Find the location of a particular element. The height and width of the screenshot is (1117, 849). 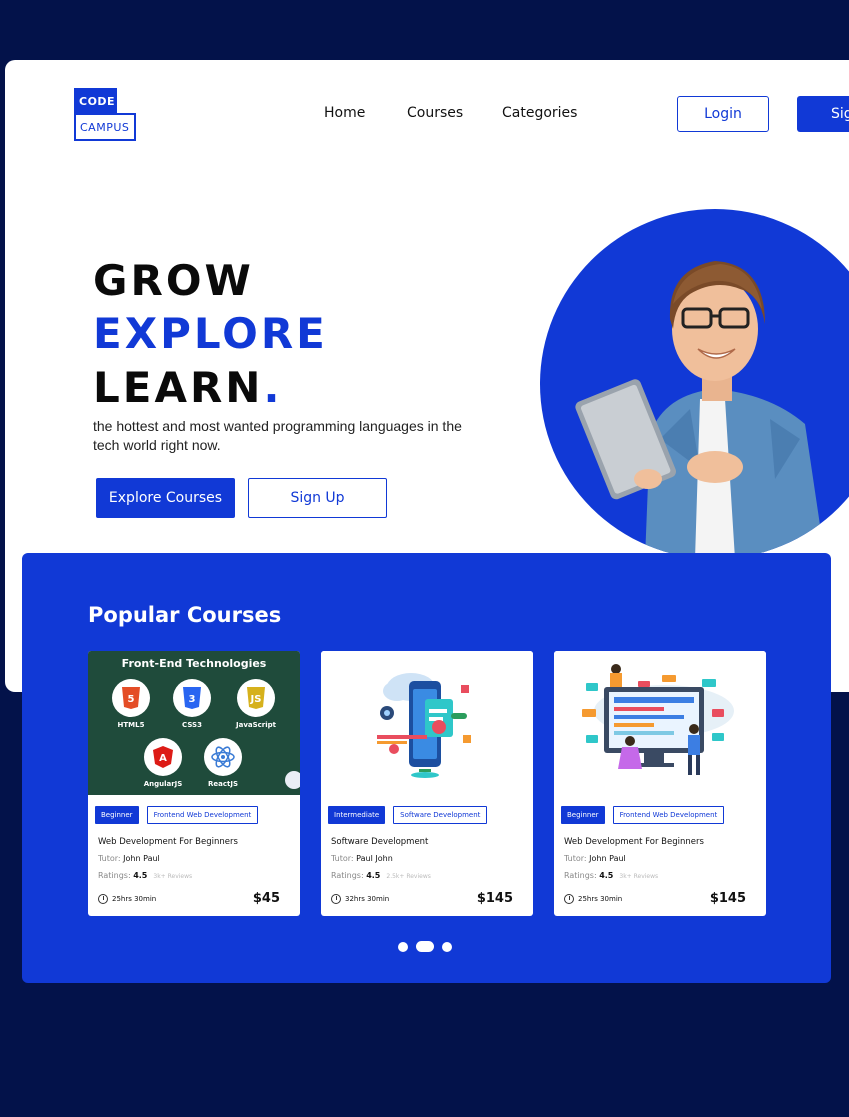

course-image-webdev is located at coordinates (660, 723).